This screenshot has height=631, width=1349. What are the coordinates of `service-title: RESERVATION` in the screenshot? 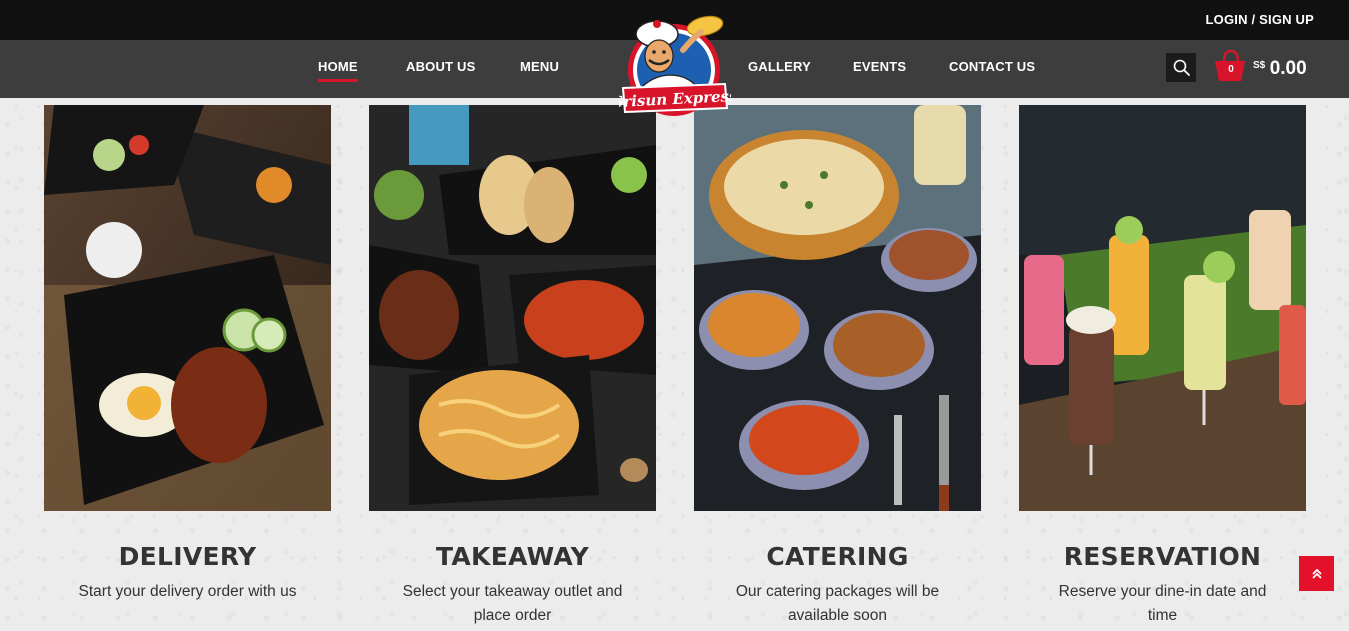 It's located at (1162, 556).